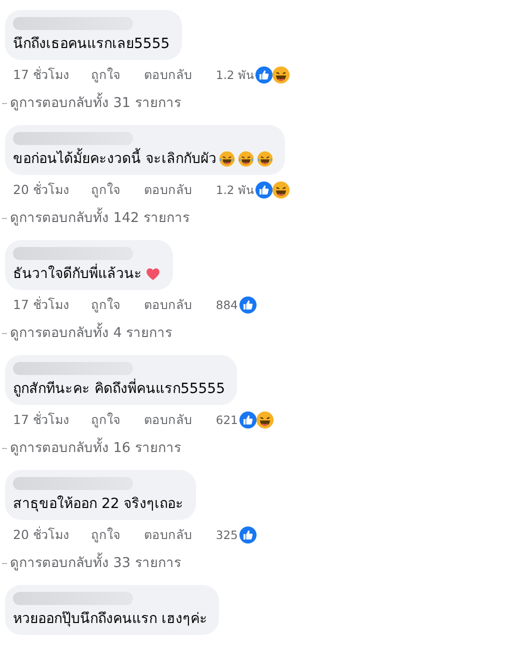  Describe the element at coordinates (91, 333) in the screenshot. I see `view-replies-link: ดูการตอบกลับทั้ง 4 รายการ` at that location.